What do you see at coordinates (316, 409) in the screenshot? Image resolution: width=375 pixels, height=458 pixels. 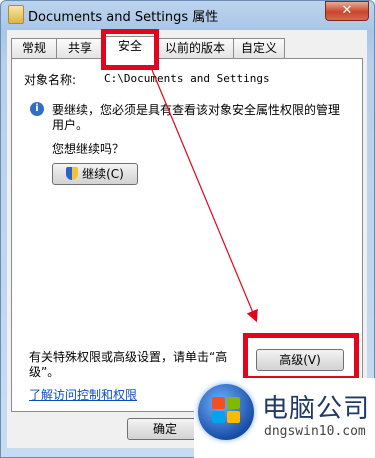 I see `watermark-name: 电脑公司` at bounding box center [316, 409].